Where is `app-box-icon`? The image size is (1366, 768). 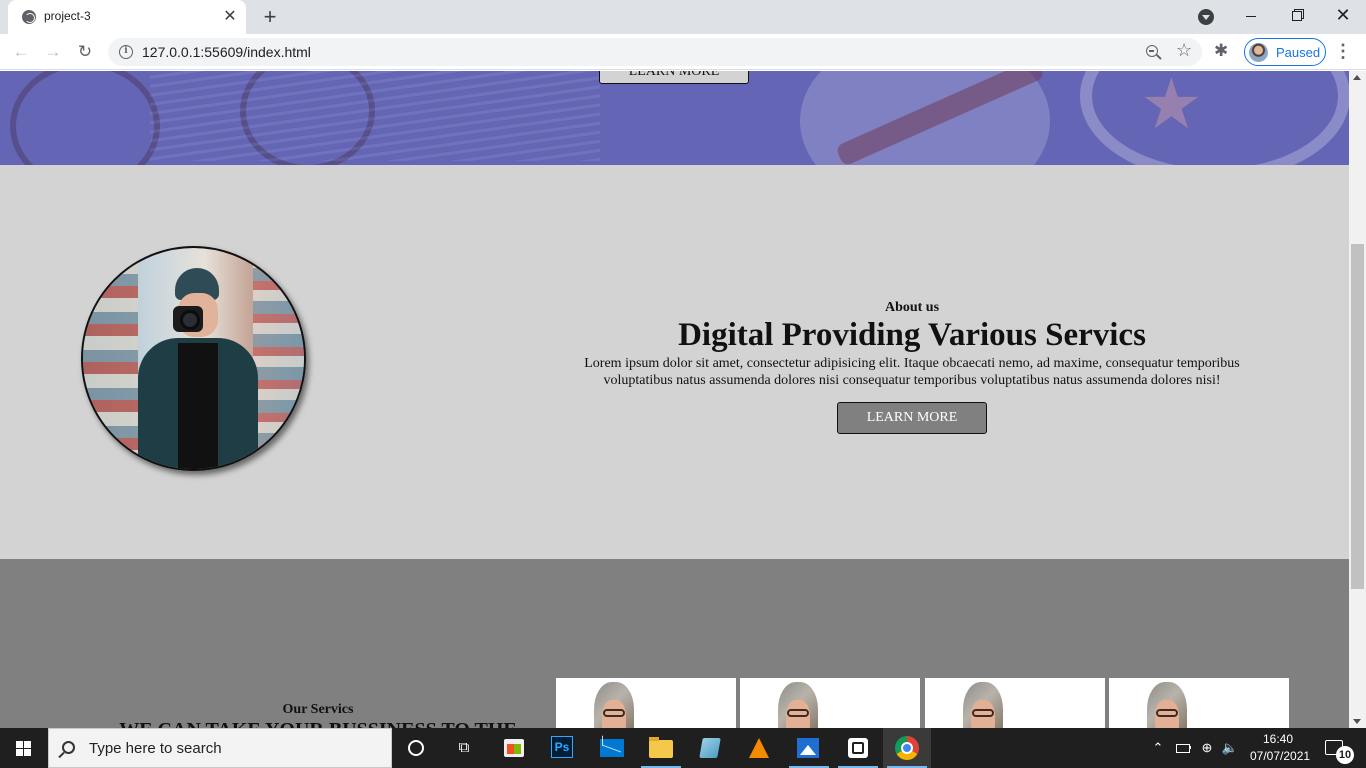 app-box-icon is located at coordinates (858, 748).